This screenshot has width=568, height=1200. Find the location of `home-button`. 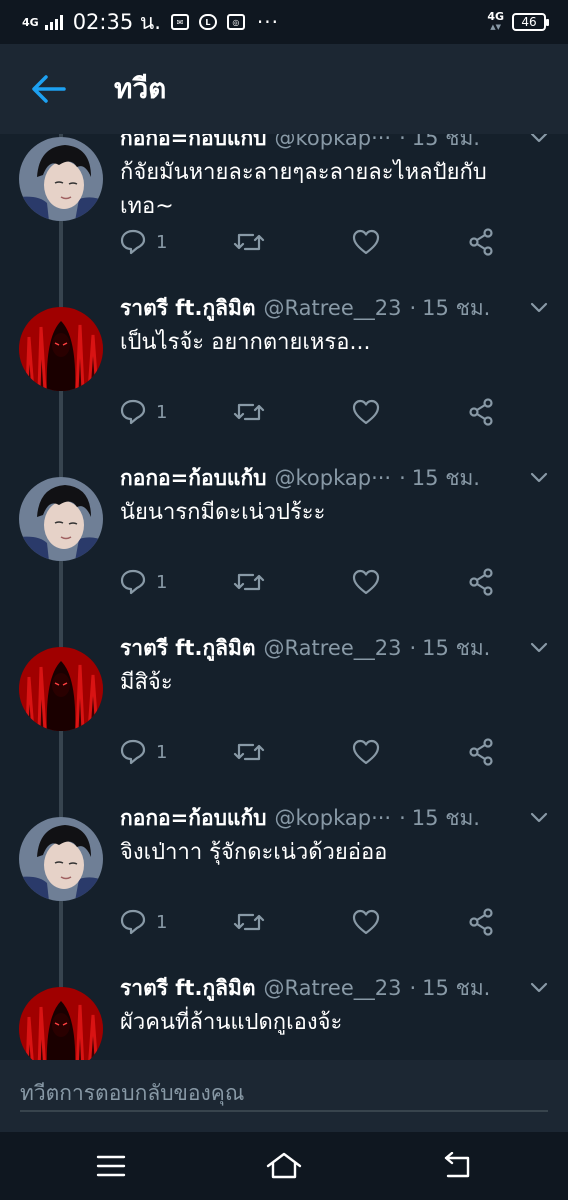

home-button is located at coordinates (284, 1166).